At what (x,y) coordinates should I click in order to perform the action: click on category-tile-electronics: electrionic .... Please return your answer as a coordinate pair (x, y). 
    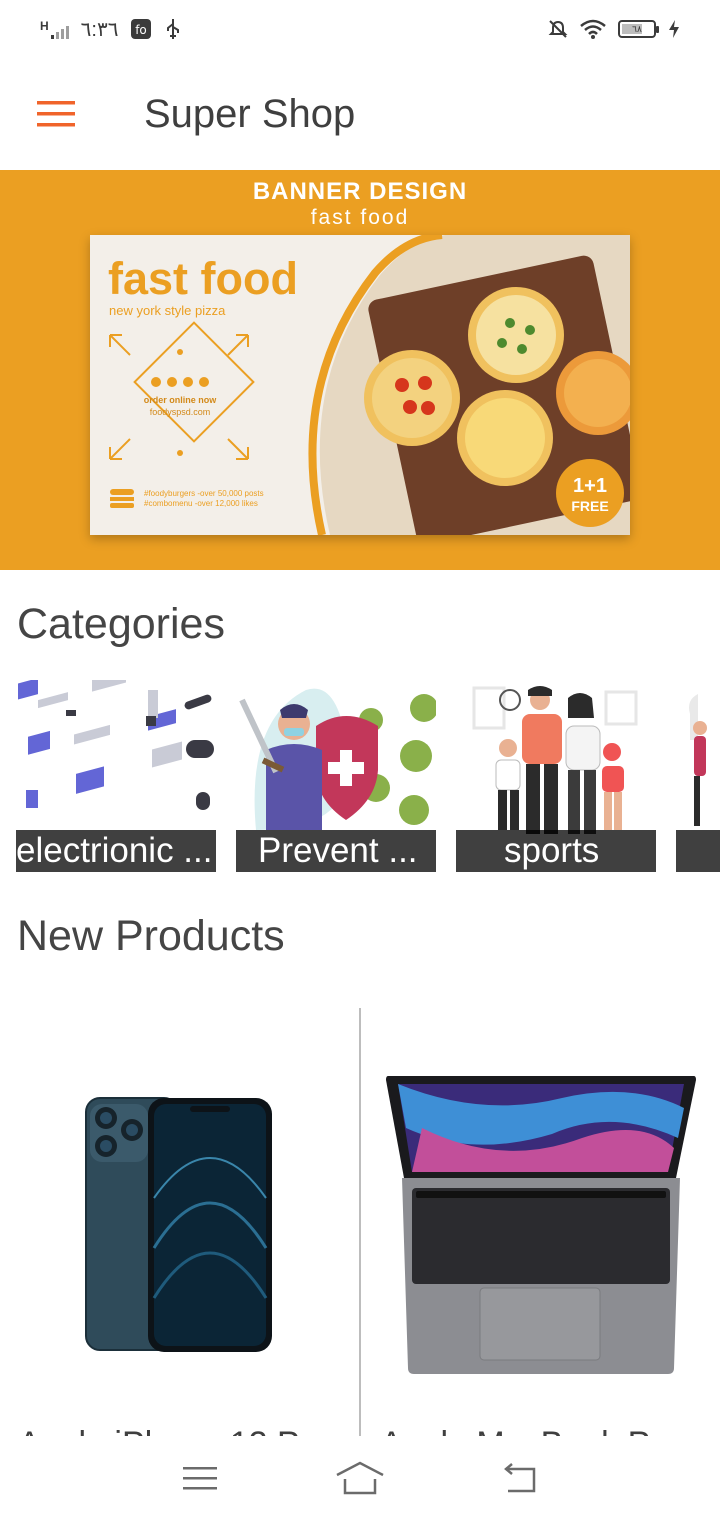
    Looking at the image, I should click on (116, 776).